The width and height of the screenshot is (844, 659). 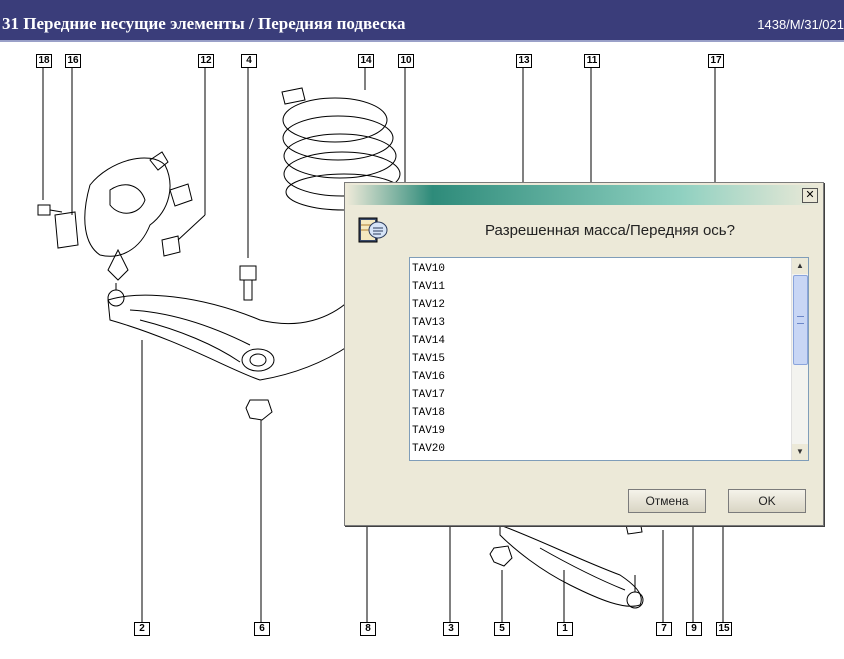 What do you see at coordinates (601, 323) in the screenshot?
I see `list-item: TAV13` at bounding box center [601, 323].